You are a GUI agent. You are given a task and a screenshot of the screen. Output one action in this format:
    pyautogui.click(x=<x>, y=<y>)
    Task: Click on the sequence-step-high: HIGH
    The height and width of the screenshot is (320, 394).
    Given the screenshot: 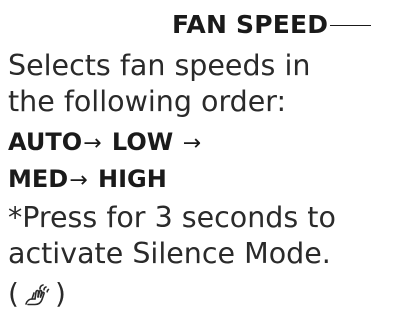 What is the action you would take?
    pyautogui.click(x=132, y=179)
    